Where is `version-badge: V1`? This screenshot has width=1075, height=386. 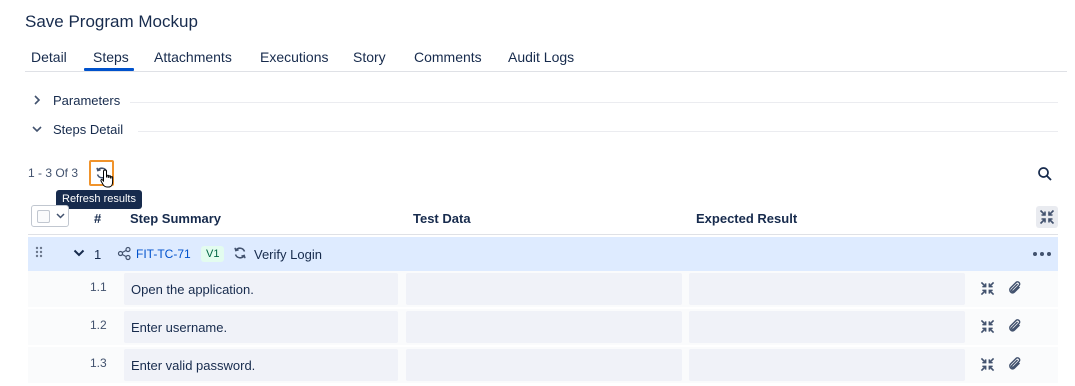
version-badge: V1 is located at coordinates (213, 254).